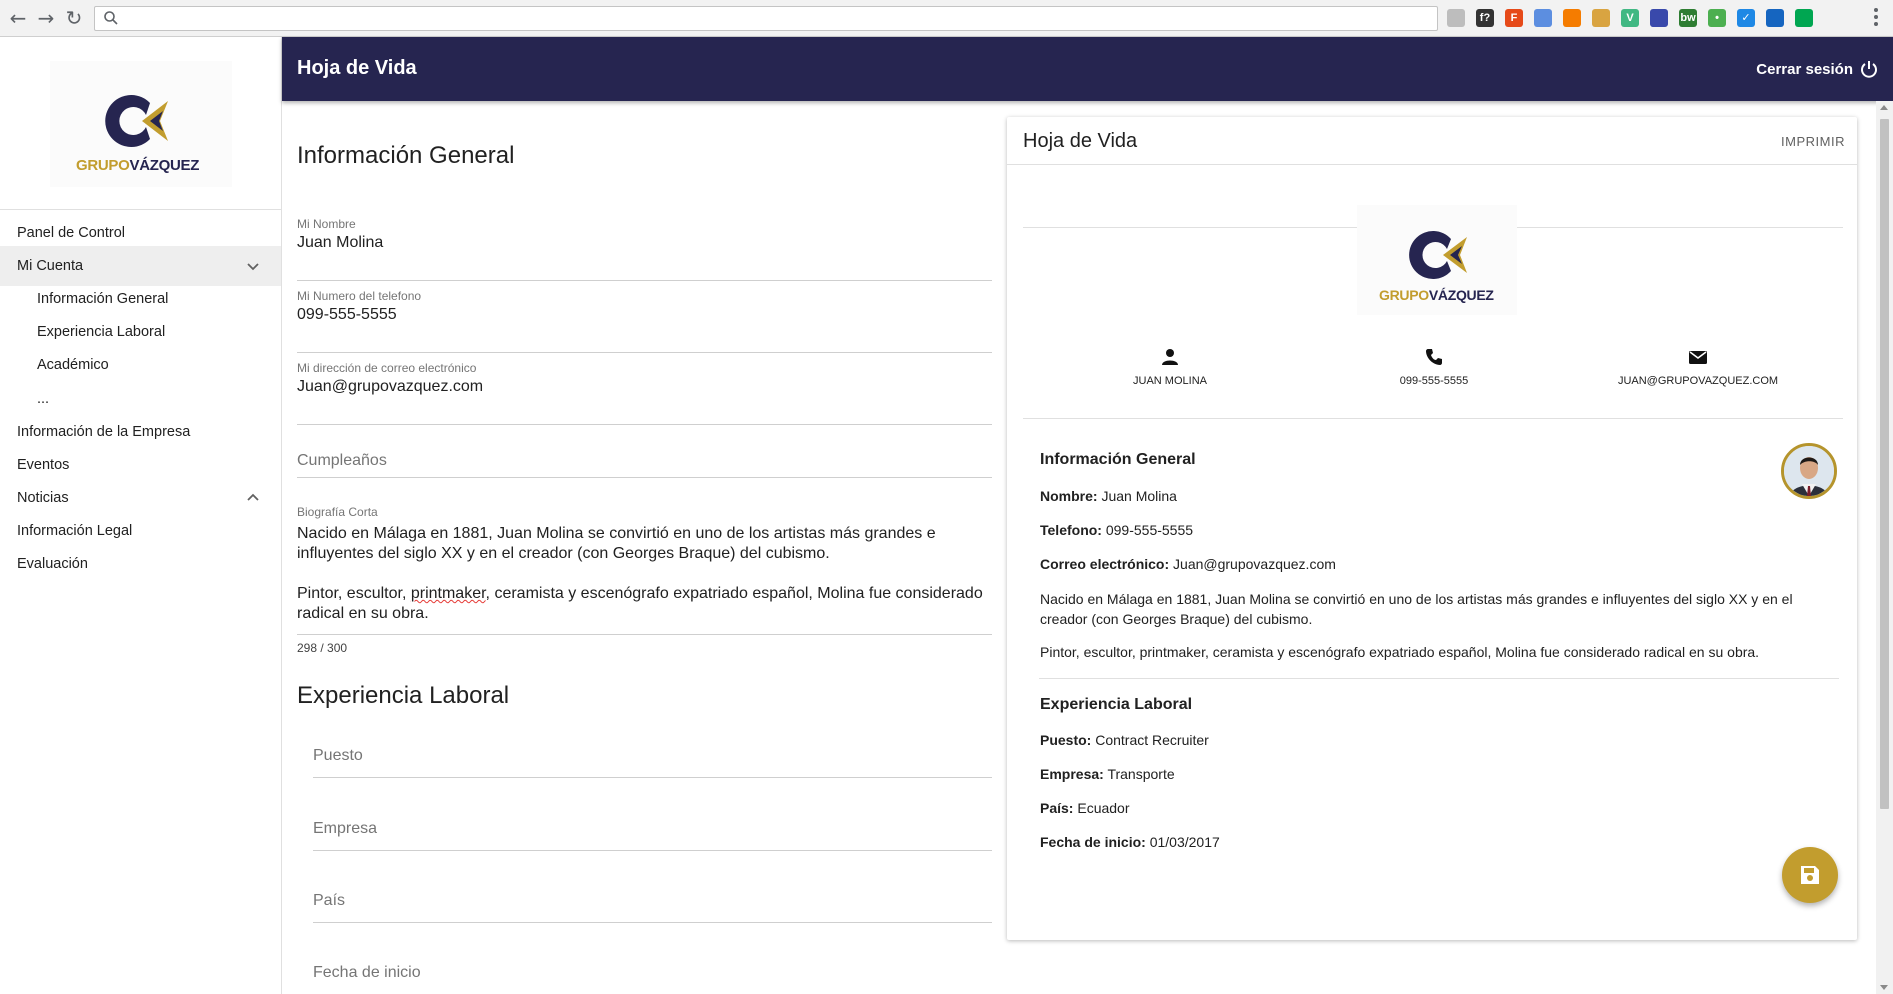 This screenshot has height=994, width=1893. I want to click on phone-field: Mi Numero del telefono 099-555-5555, so click(644, 321).